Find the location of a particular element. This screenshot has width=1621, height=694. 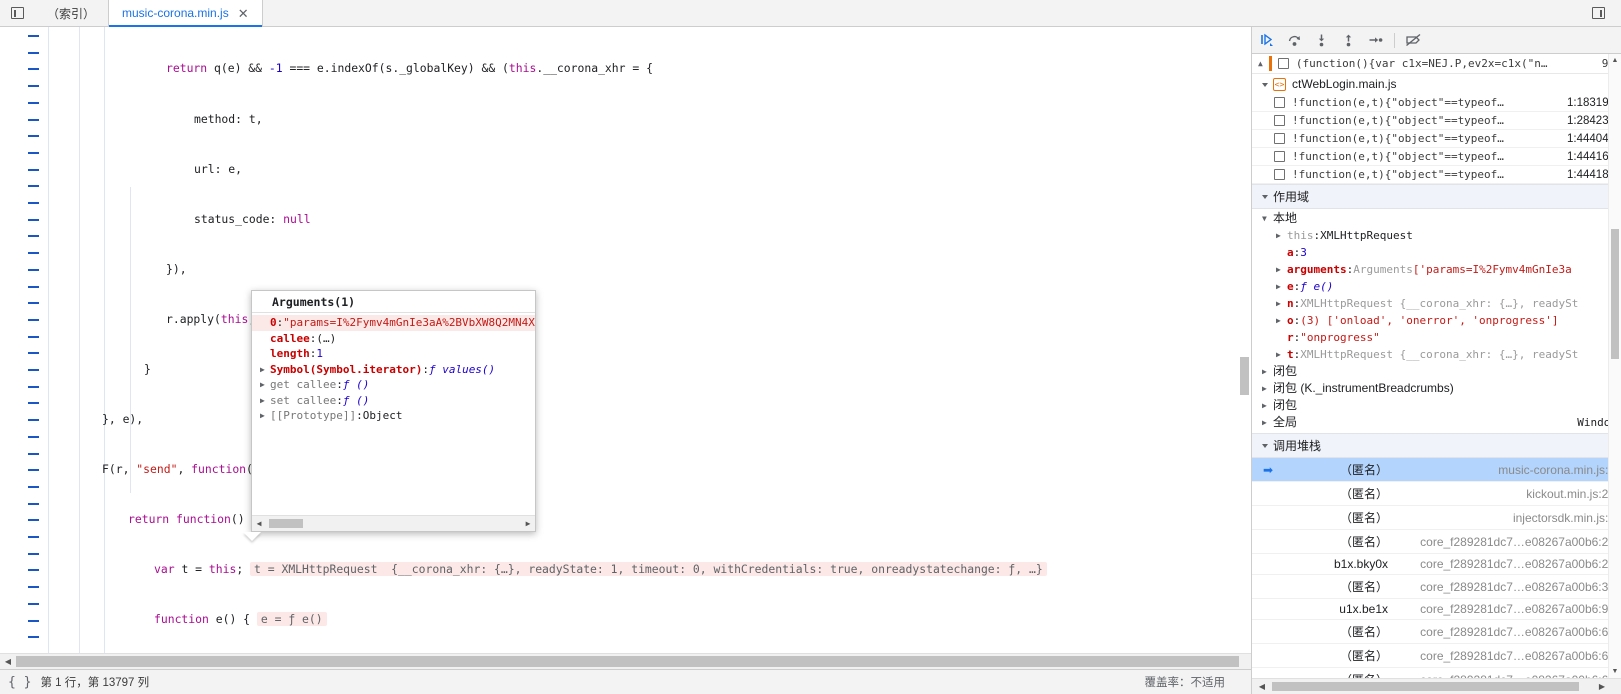

popover-property-row: callee: (…) is located at coordinates (393, 339).